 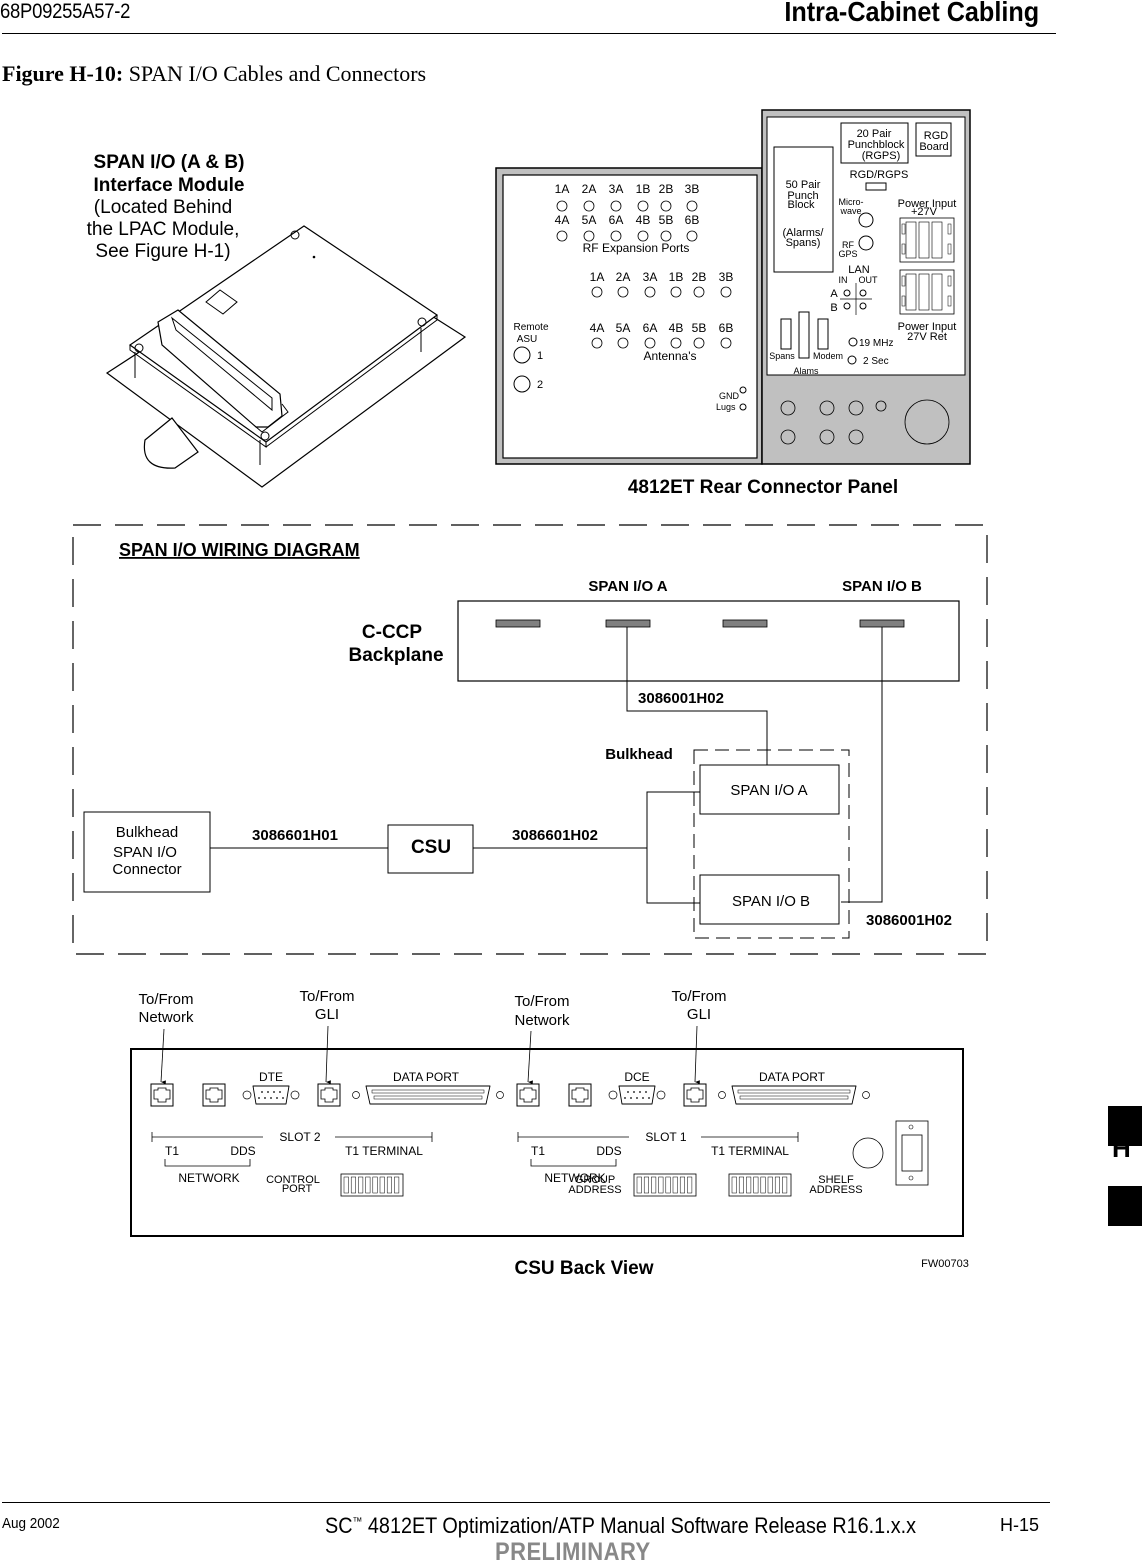 What do you see at coordinates (271, 1095) in the screenshot?
I see `dte-serial-port-icon` at bounding box center [271, 1095].